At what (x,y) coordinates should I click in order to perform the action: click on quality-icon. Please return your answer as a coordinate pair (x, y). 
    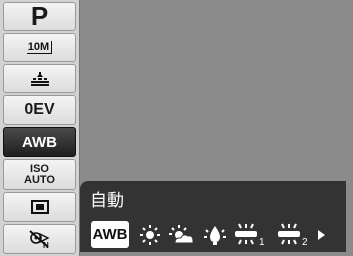
    Looking at the image, I should click on (40, 78).